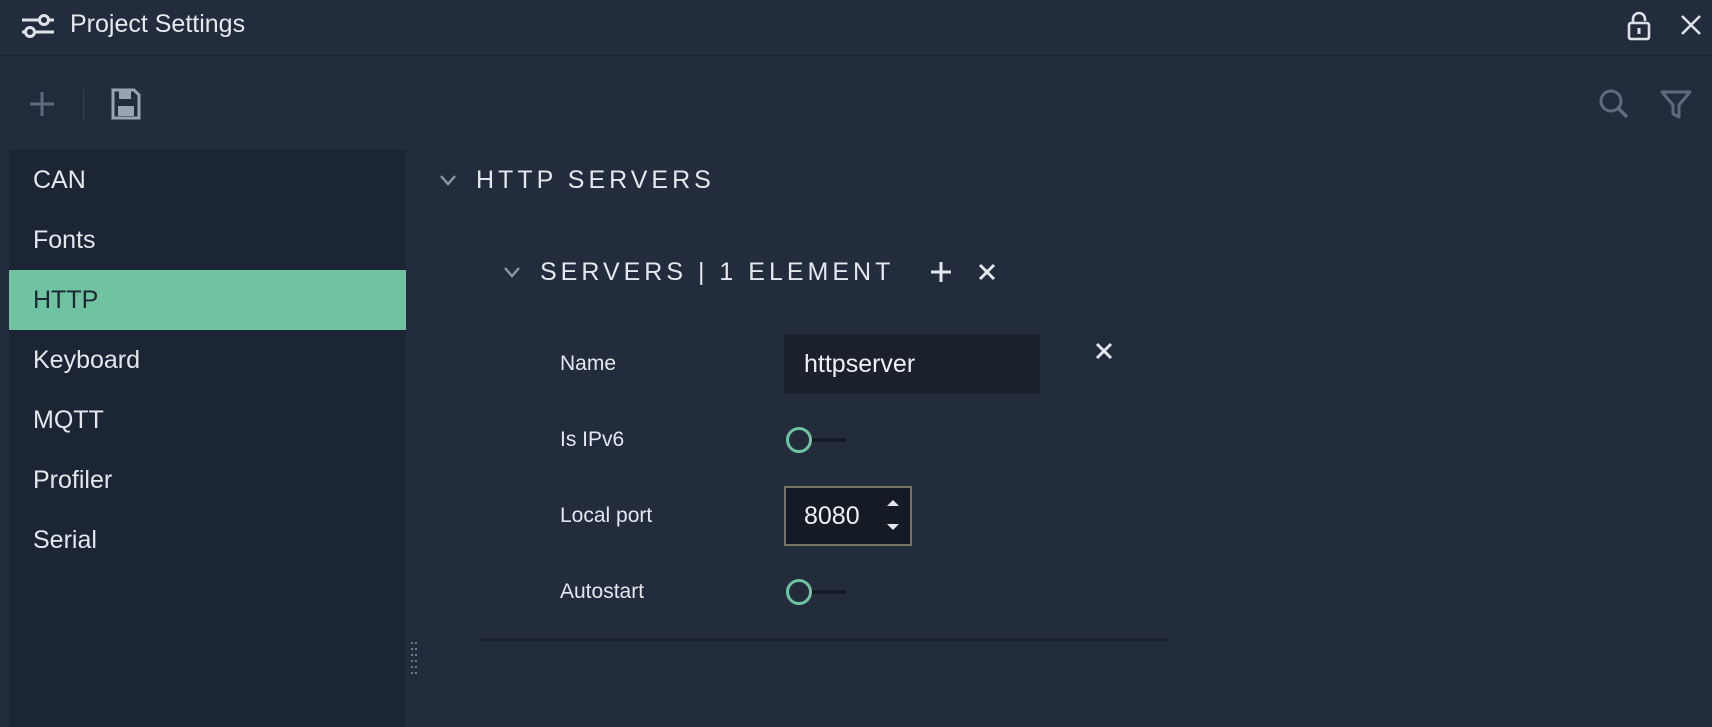  I want to click on servers-list-header: SERVERS | 1 ELEMENT, so click(750, 272).